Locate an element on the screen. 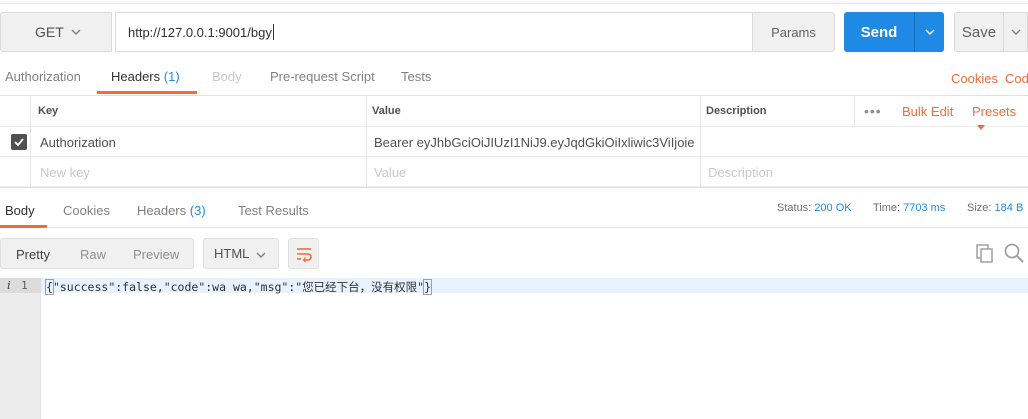  code-link: Code is located at coordinates (1016, 78).